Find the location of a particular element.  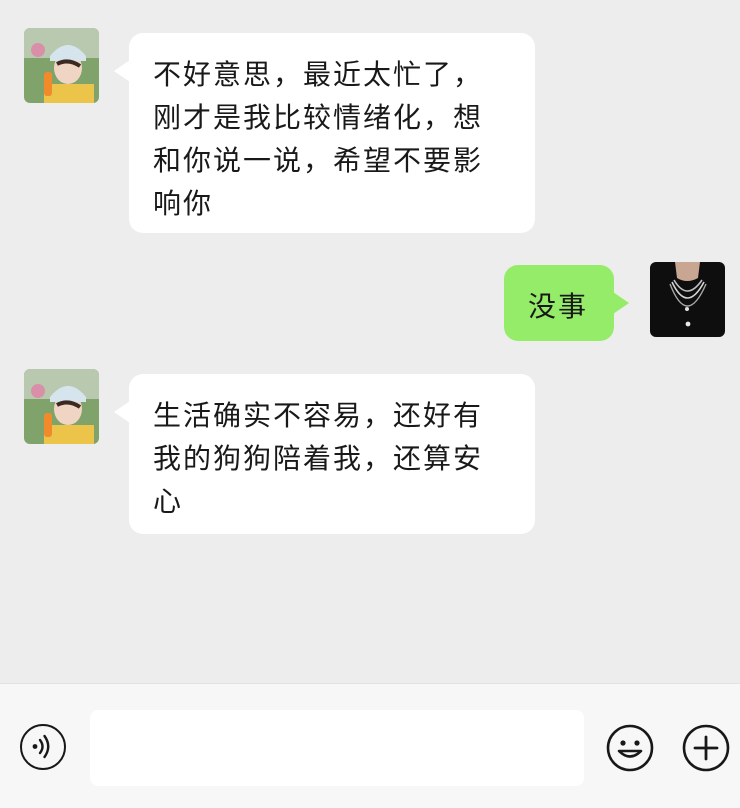

message-bubble-outgoing: 没事 is located at coordinates (559, 303).